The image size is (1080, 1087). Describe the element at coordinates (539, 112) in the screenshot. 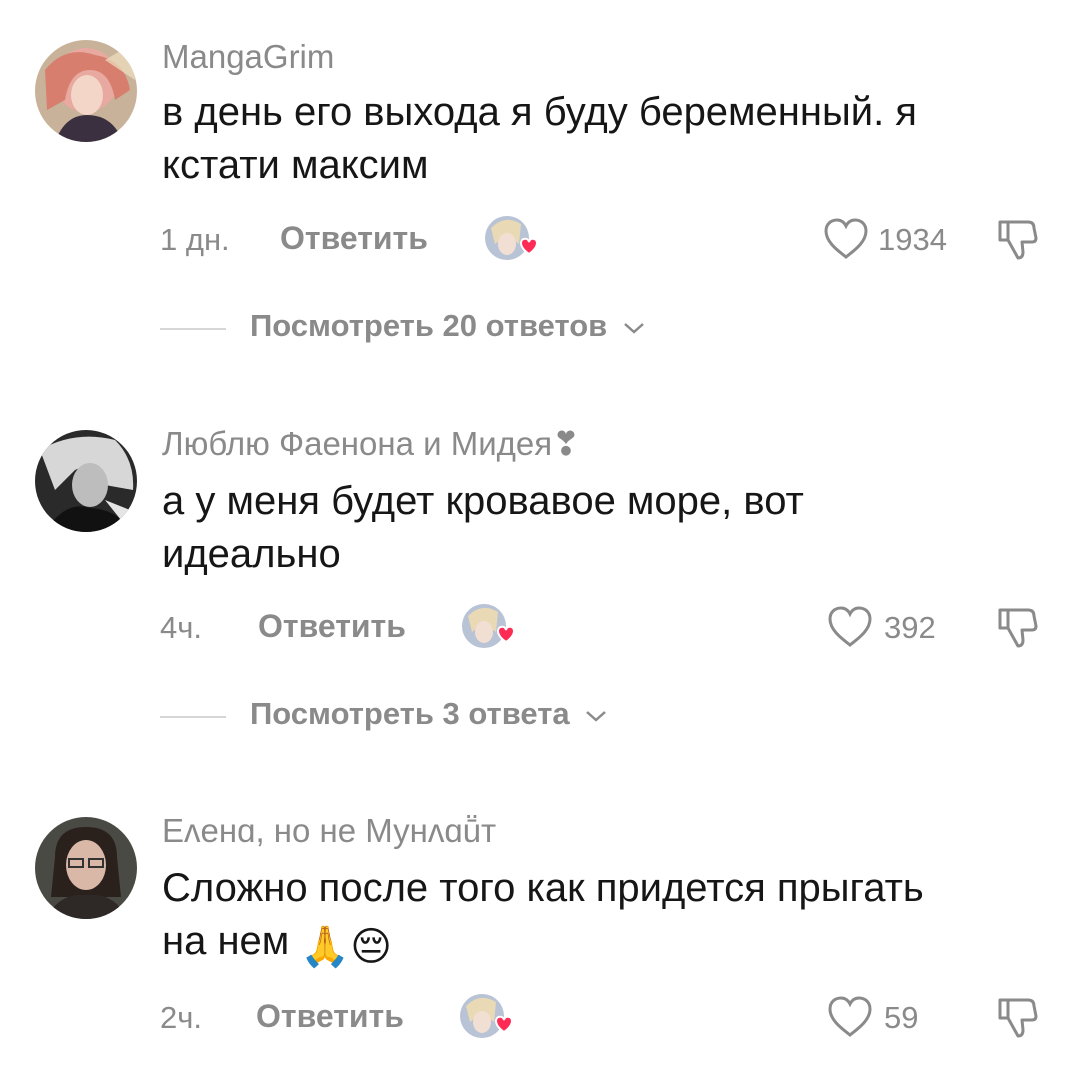

I see `comment-text-line: в день его выхода я буду беременный. я` at that location.